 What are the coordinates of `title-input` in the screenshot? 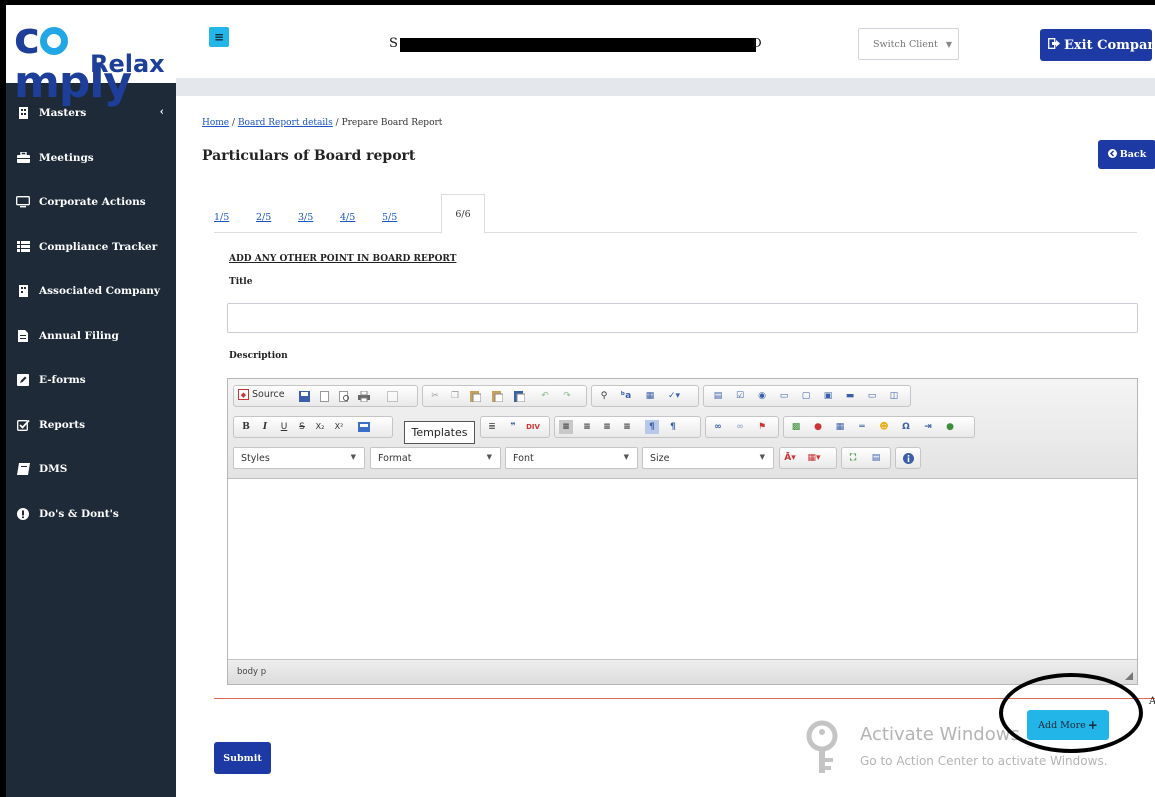 It's located at (682, 318).